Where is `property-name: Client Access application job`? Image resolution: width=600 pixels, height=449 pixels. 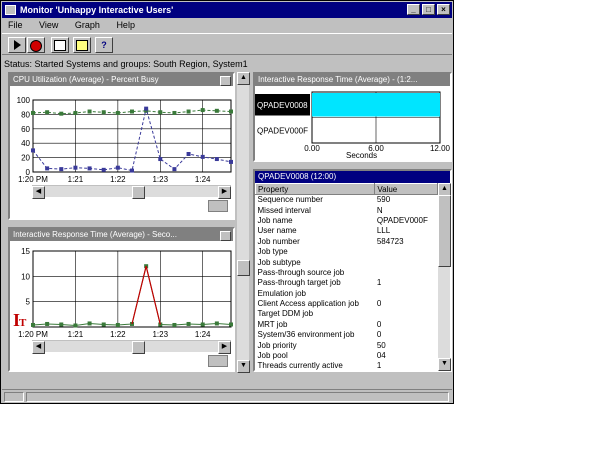
property-name: Client Access application job is located at coordinates (308, 304).